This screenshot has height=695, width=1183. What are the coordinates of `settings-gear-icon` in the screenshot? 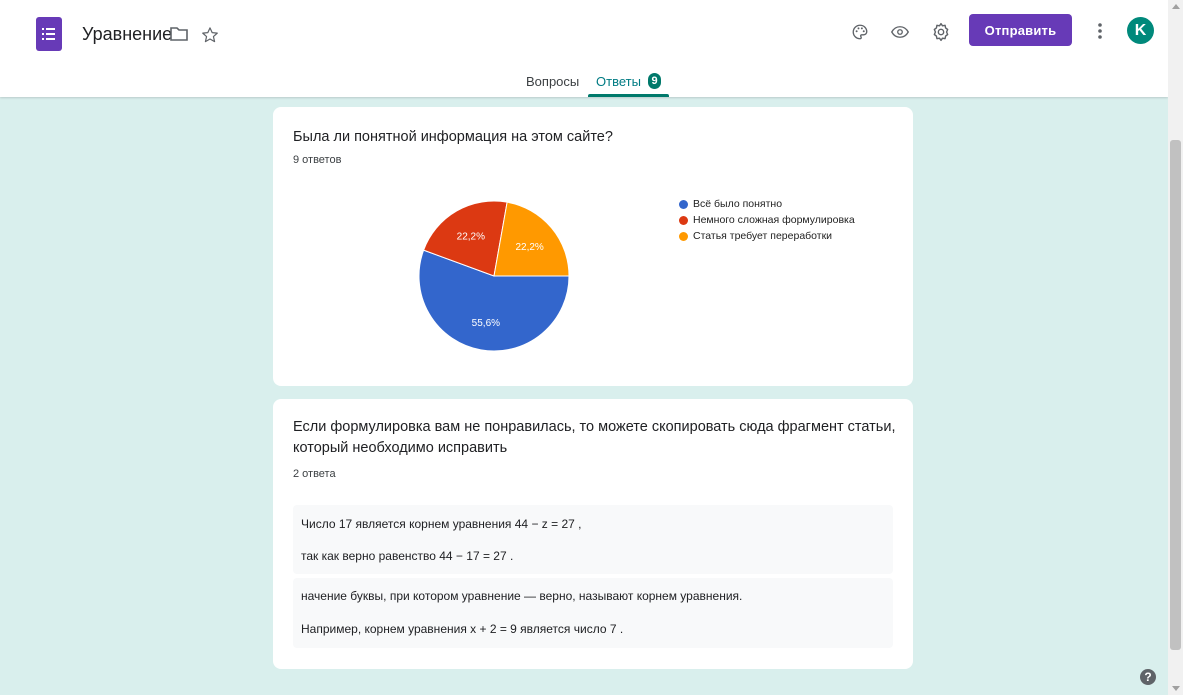 It's located at (941, 32).